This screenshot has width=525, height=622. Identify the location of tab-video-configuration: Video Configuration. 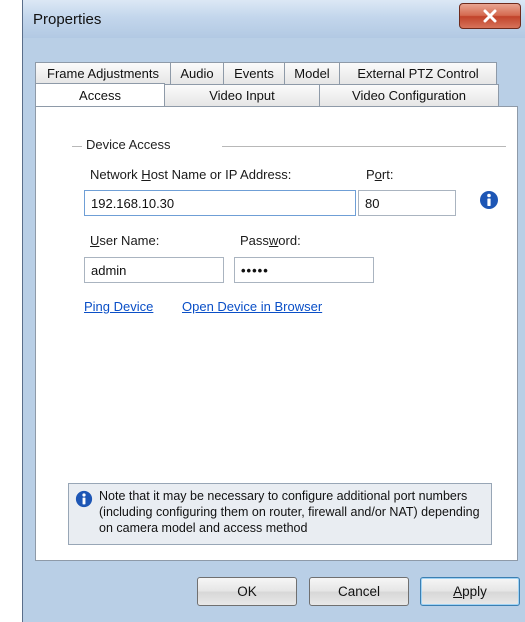
(409, 95).